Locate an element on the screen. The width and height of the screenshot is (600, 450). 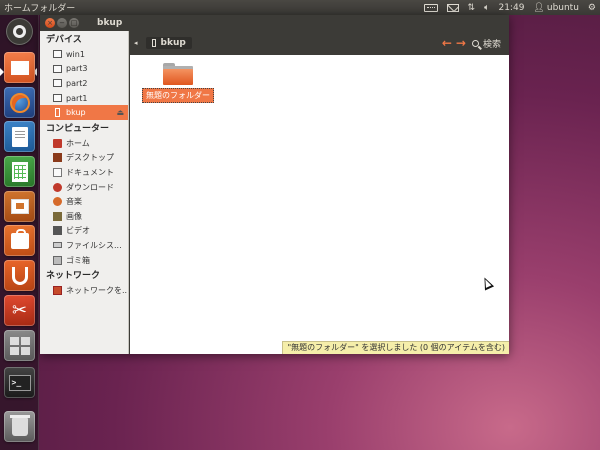
sidebar-item-label: ダウンロード is located at coordinates (90, 187).